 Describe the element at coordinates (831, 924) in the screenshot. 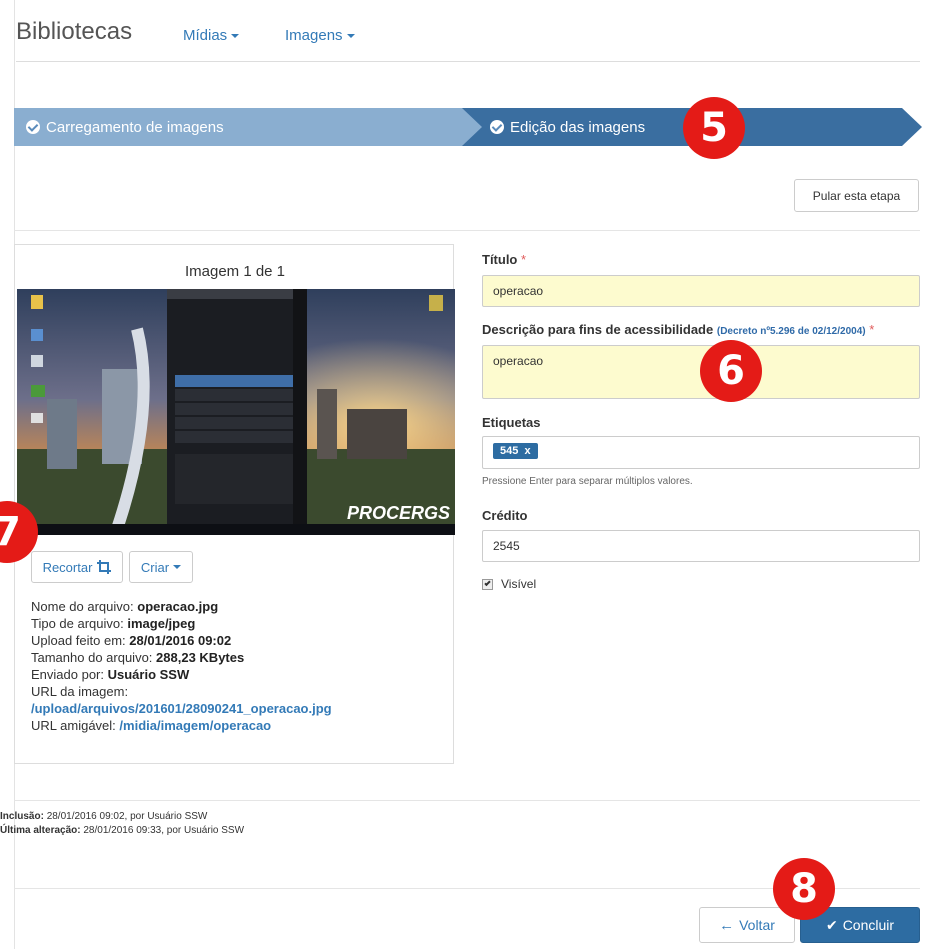

I see `checkmark-icon: ✔` at that location.